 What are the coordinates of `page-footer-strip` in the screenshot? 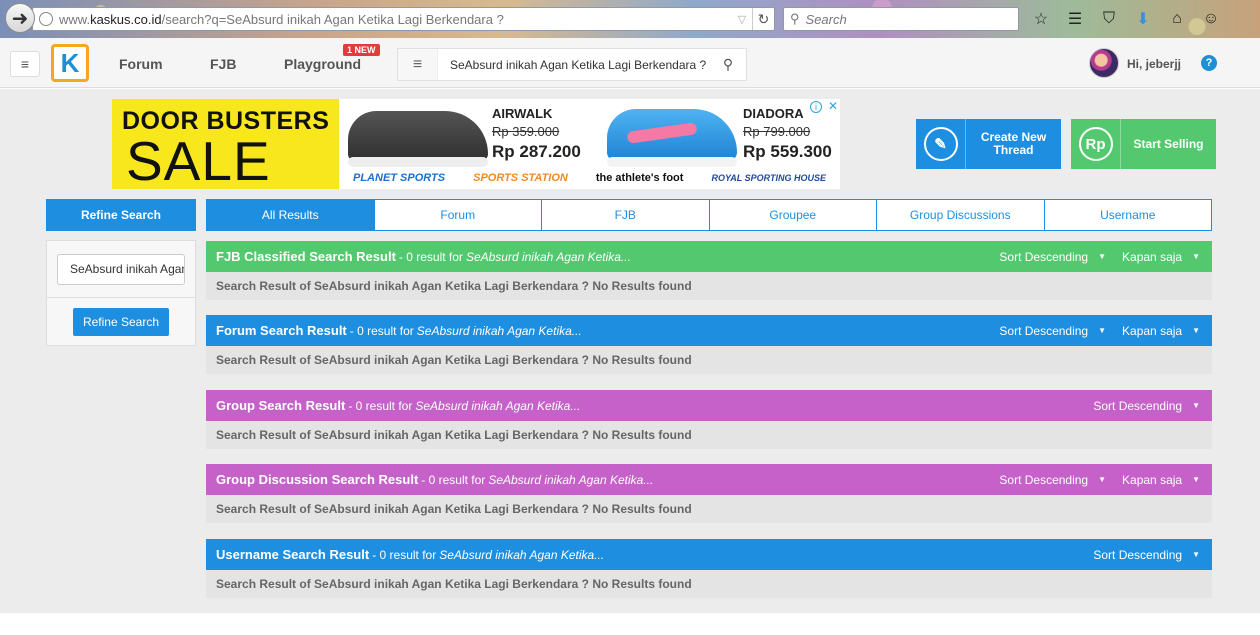 It's located at (630, 624).